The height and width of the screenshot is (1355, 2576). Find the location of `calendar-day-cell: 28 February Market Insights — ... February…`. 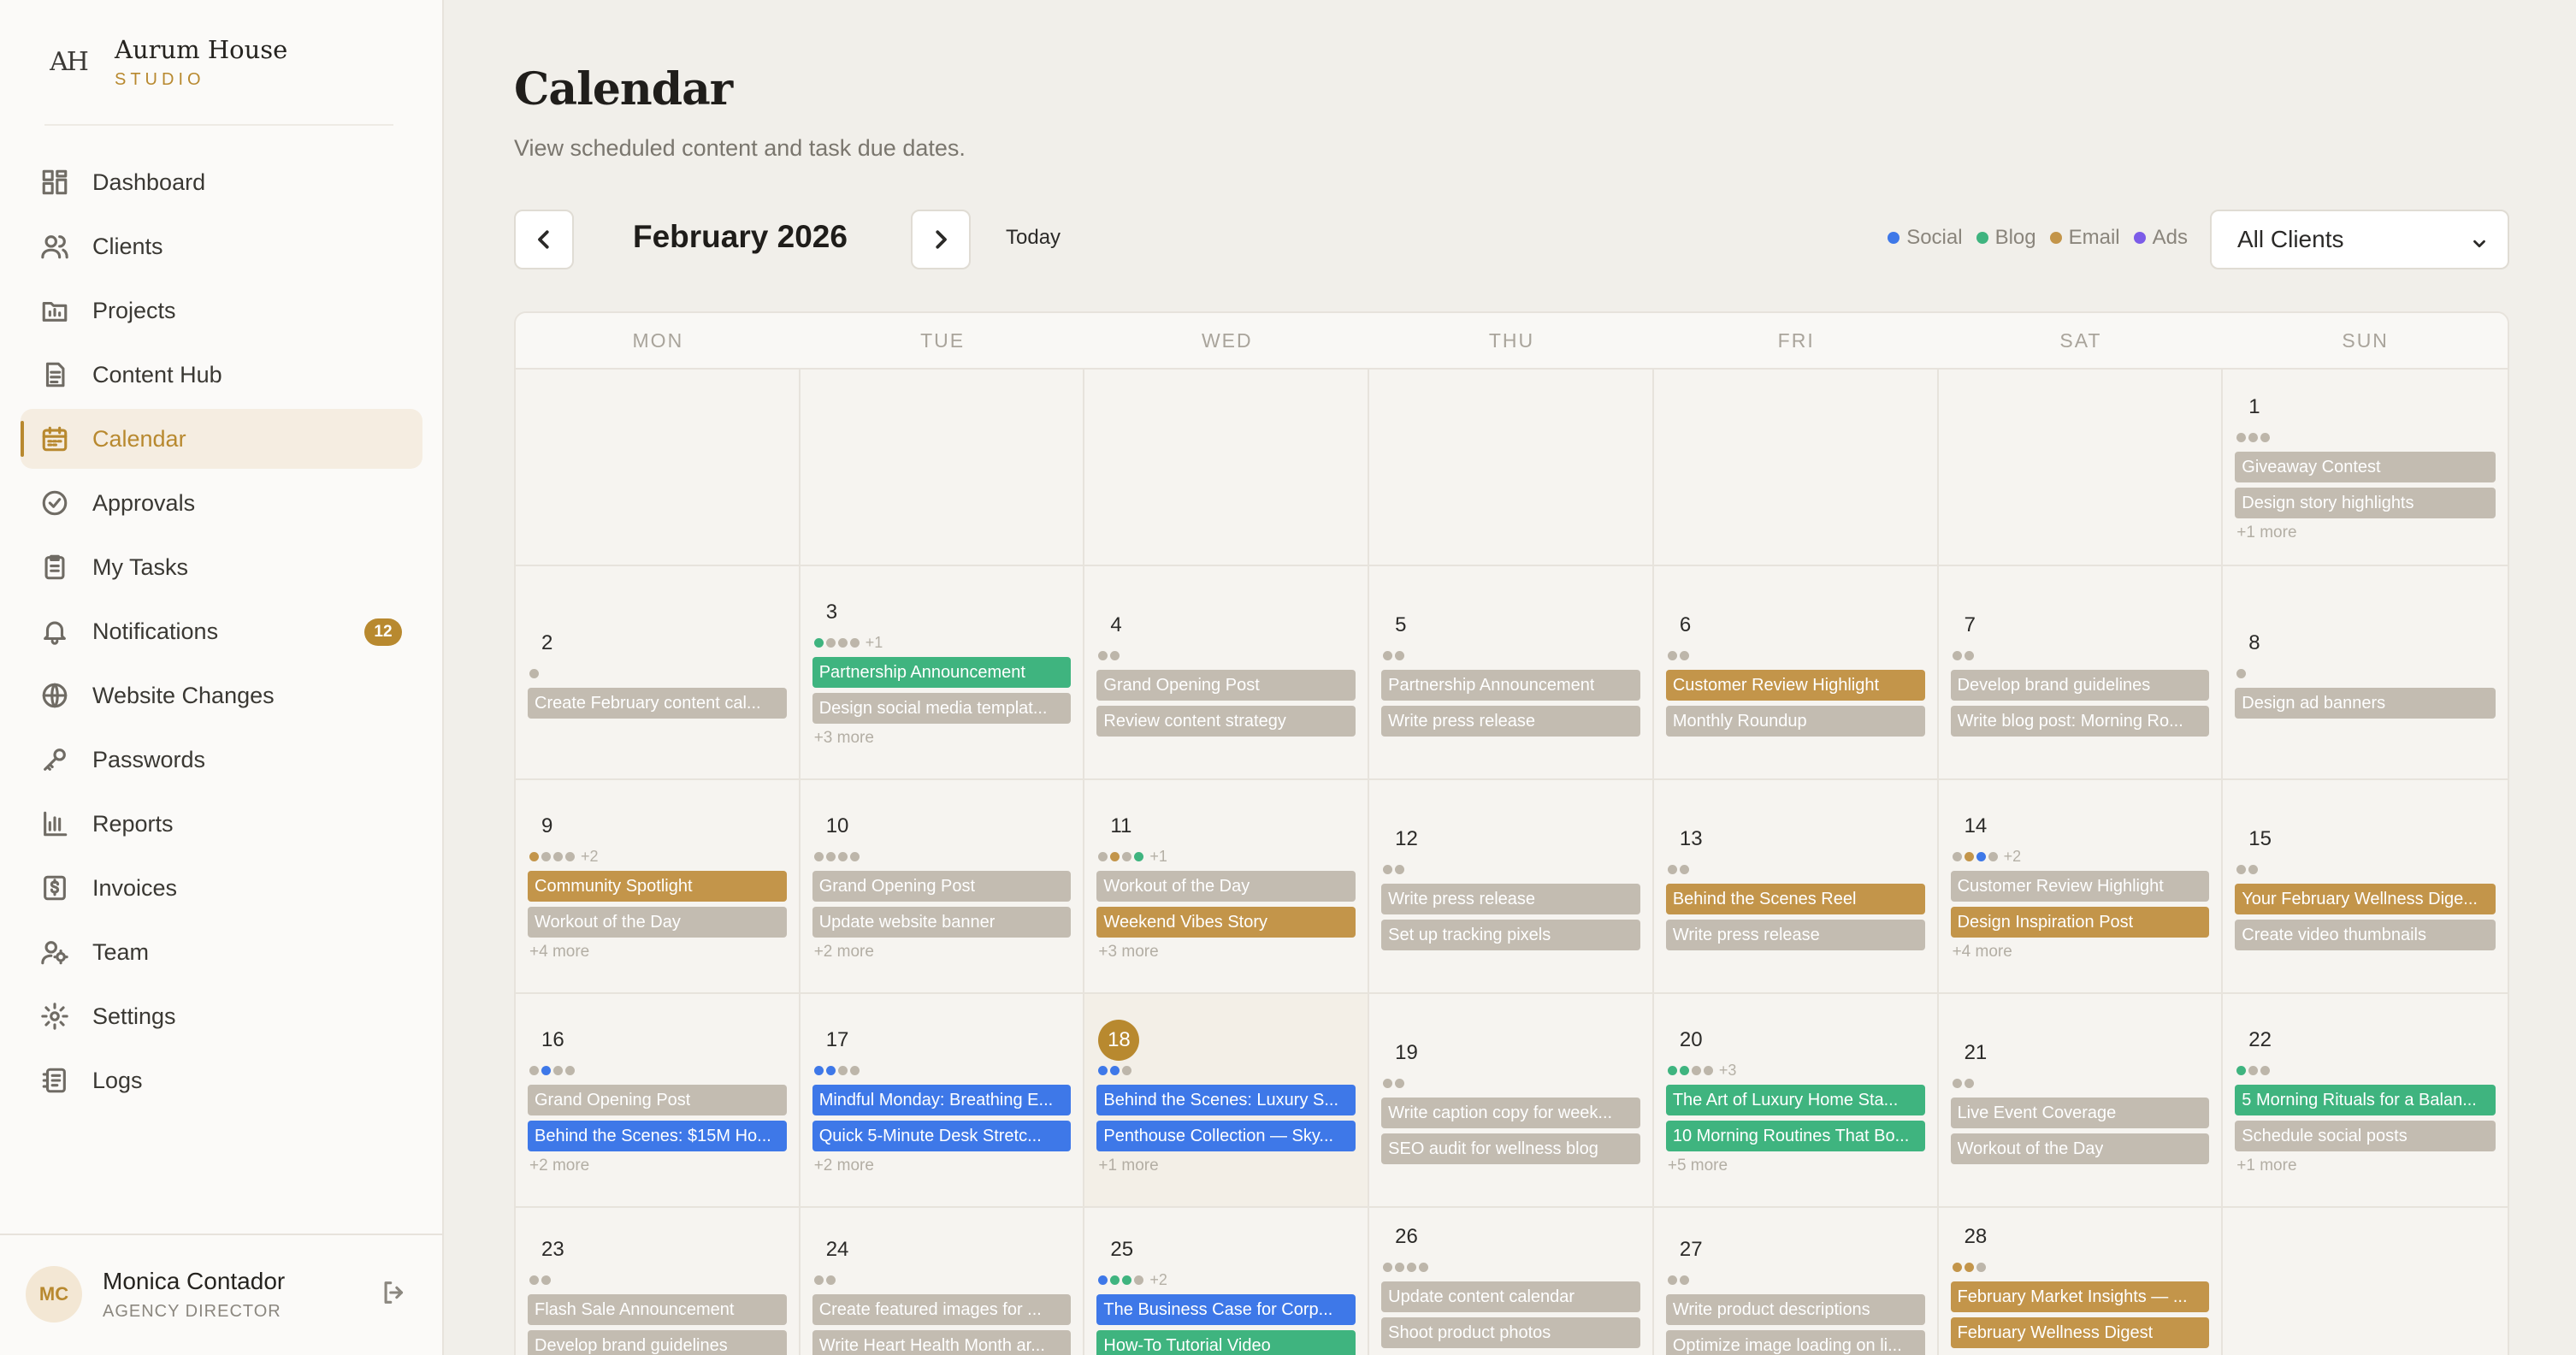

calendar-day-cell: 28 February Market Insights — ... February… is located at coordinates (2081, 1281).